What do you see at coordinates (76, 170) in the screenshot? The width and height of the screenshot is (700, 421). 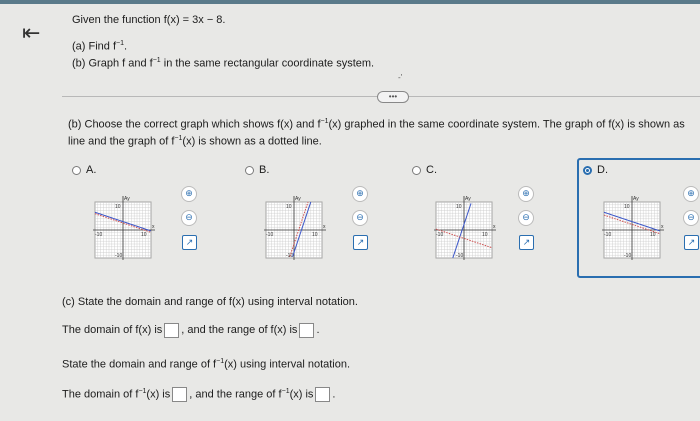 I see `radio-a` at bounding box center [76, 170].